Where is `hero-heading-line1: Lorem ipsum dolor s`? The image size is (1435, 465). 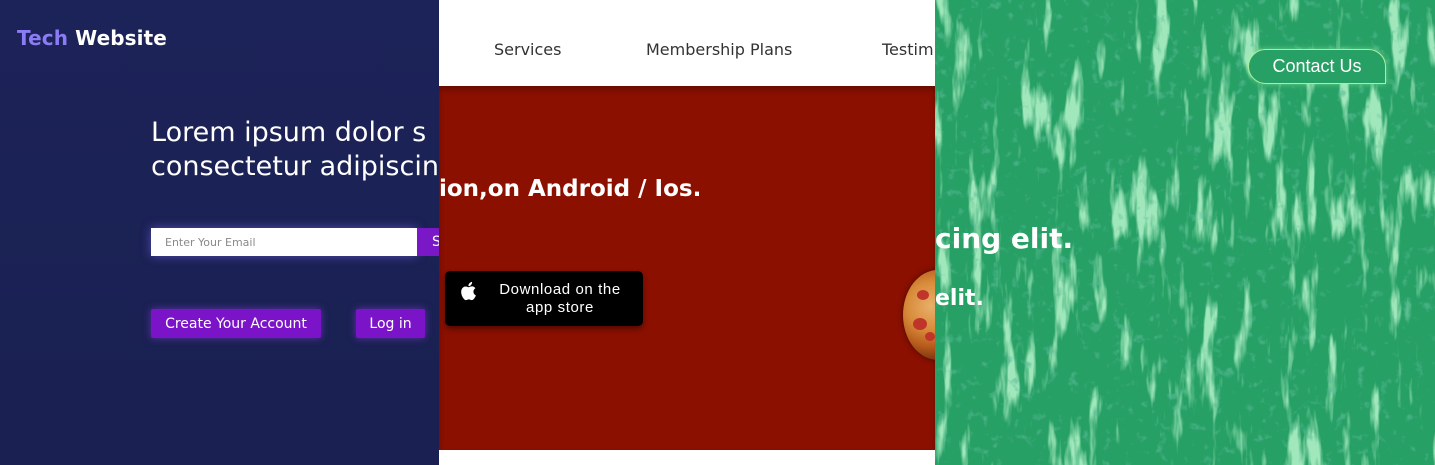
hero-heading-line1: Lorem ipsum dolor s is located at coordinates (289, 132).